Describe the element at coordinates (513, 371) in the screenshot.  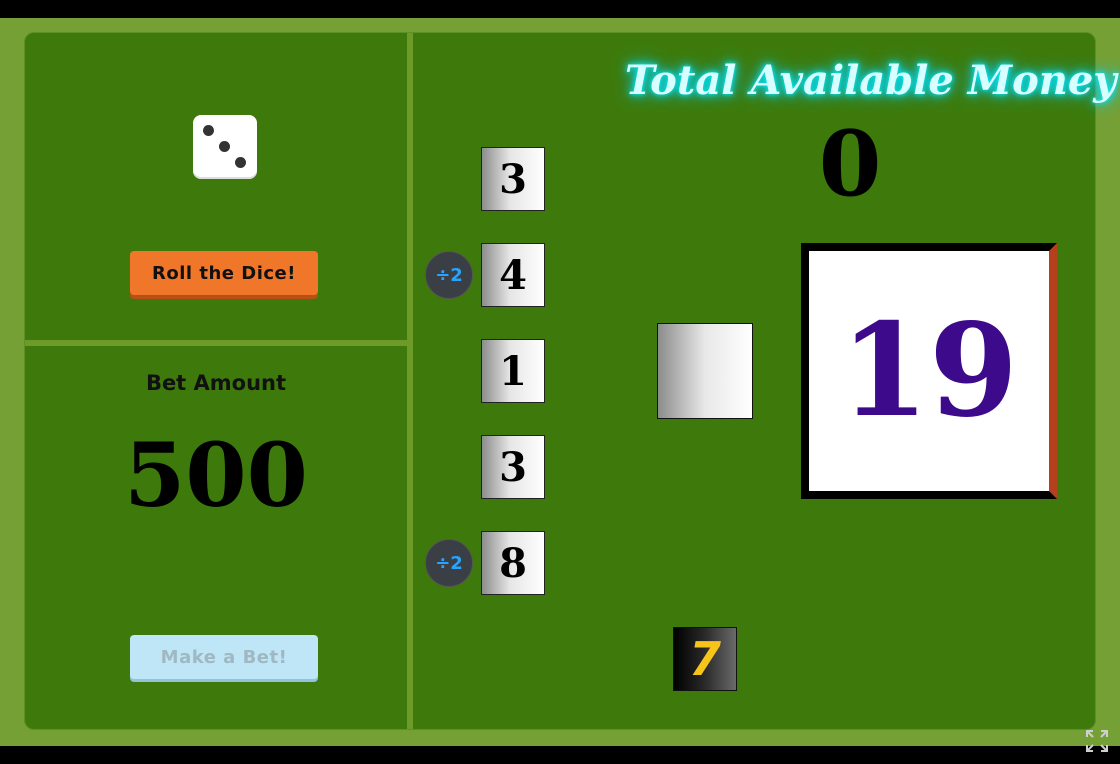
I see `number-tile: 1` at that location.